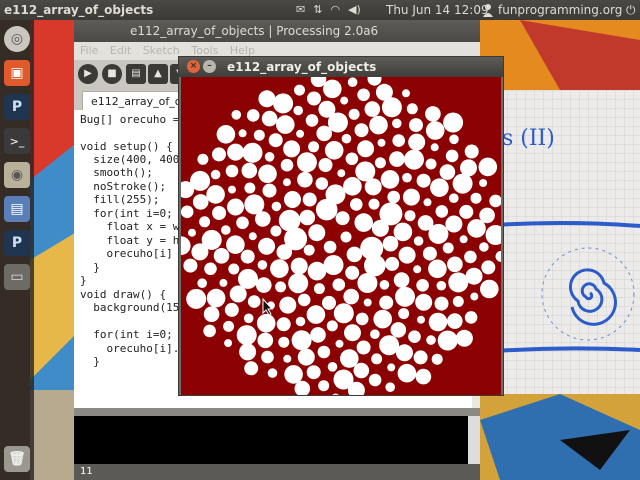 The width and height of the screenshot is (640, 480). I want to click on clock: Thu Jun 14 12:09, so click(437, 10).